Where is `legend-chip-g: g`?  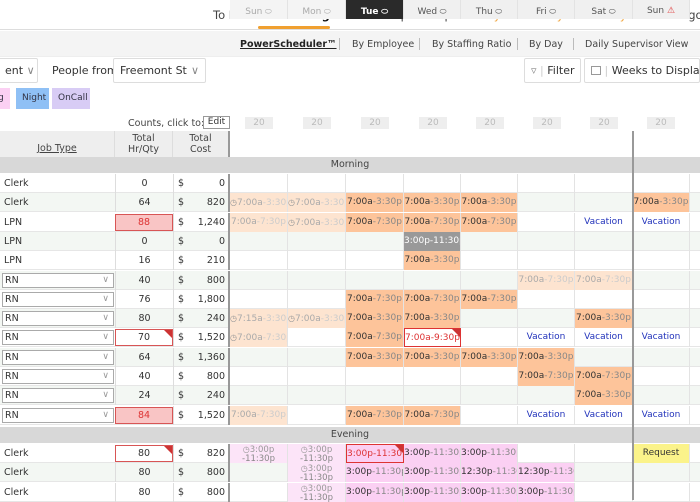 legend-chip-g: g is located at coordinates (5, 98).